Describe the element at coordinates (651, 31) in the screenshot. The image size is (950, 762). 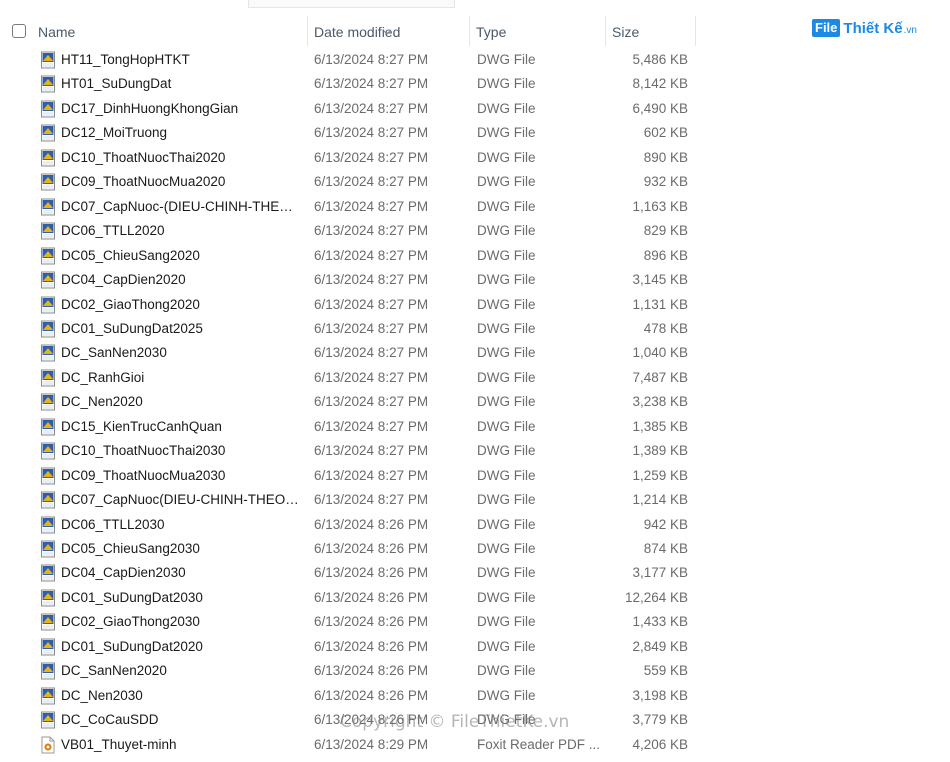
I see `column-header-size: Size` at that location.